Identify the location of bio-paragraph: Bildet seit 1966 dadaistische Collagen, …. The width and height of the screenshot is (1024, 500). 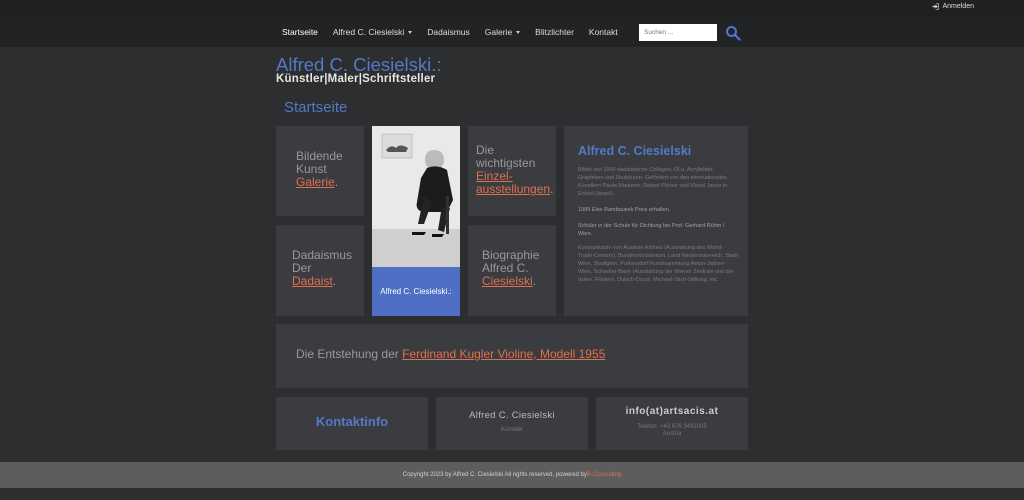
(653, 182).